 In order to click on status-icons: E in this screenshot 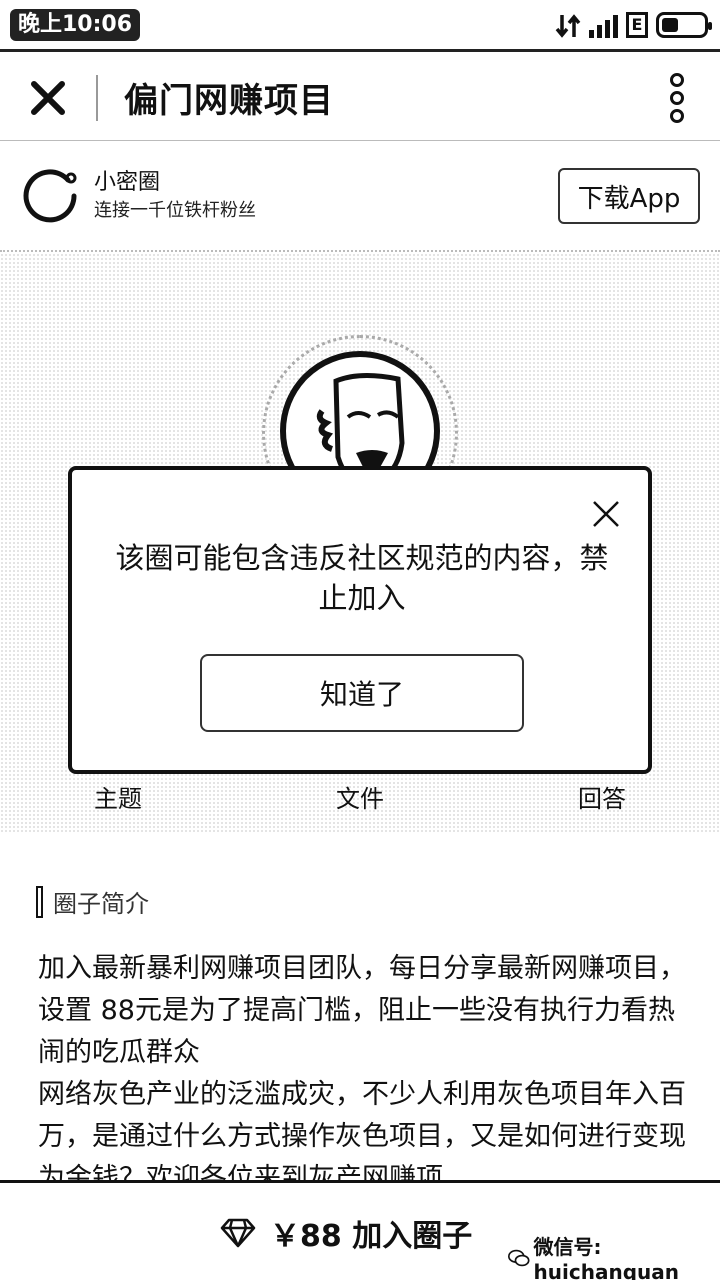, I will do `click(633, 25)`.